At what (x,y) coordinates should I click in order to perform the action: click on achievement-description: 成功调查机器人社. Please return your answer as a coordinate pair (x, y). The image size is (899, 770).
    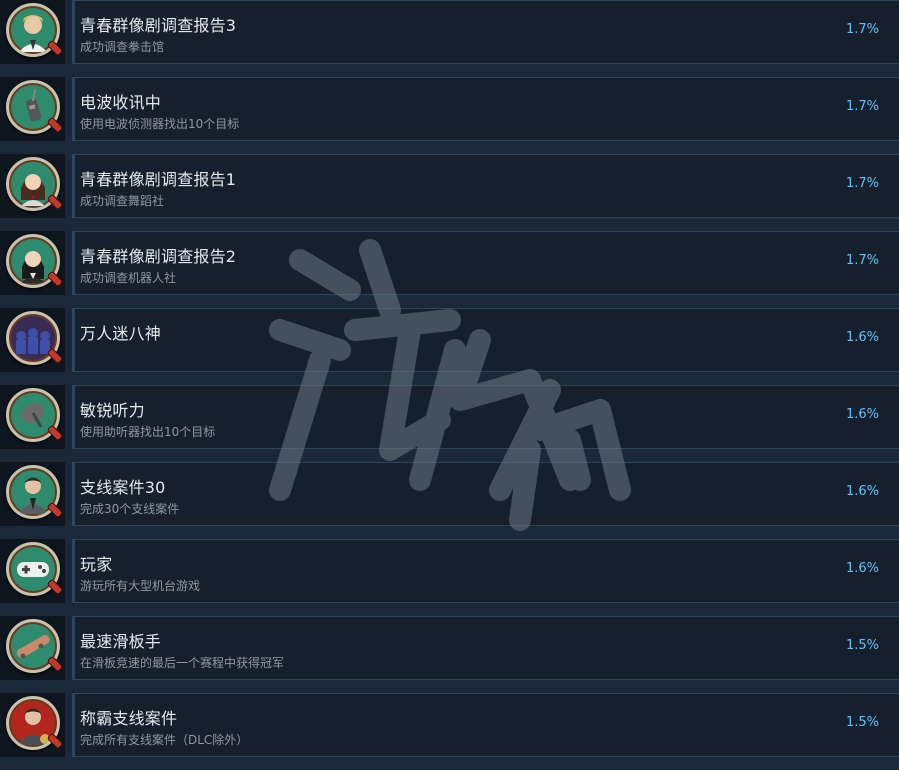
    Looking at the image, I should click on (128, 278).